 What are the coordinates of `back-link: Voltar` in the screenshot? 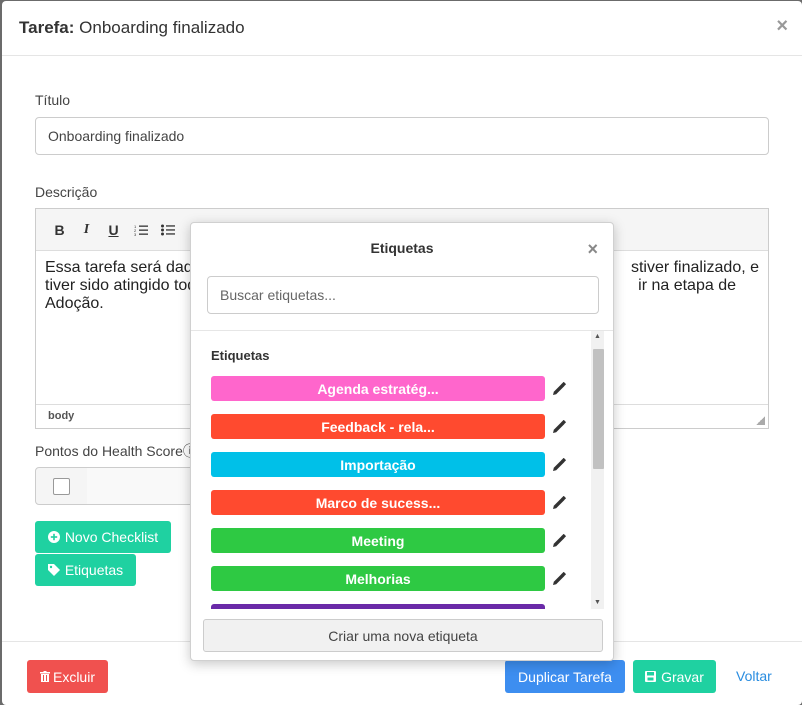 It's located at (754, 676).